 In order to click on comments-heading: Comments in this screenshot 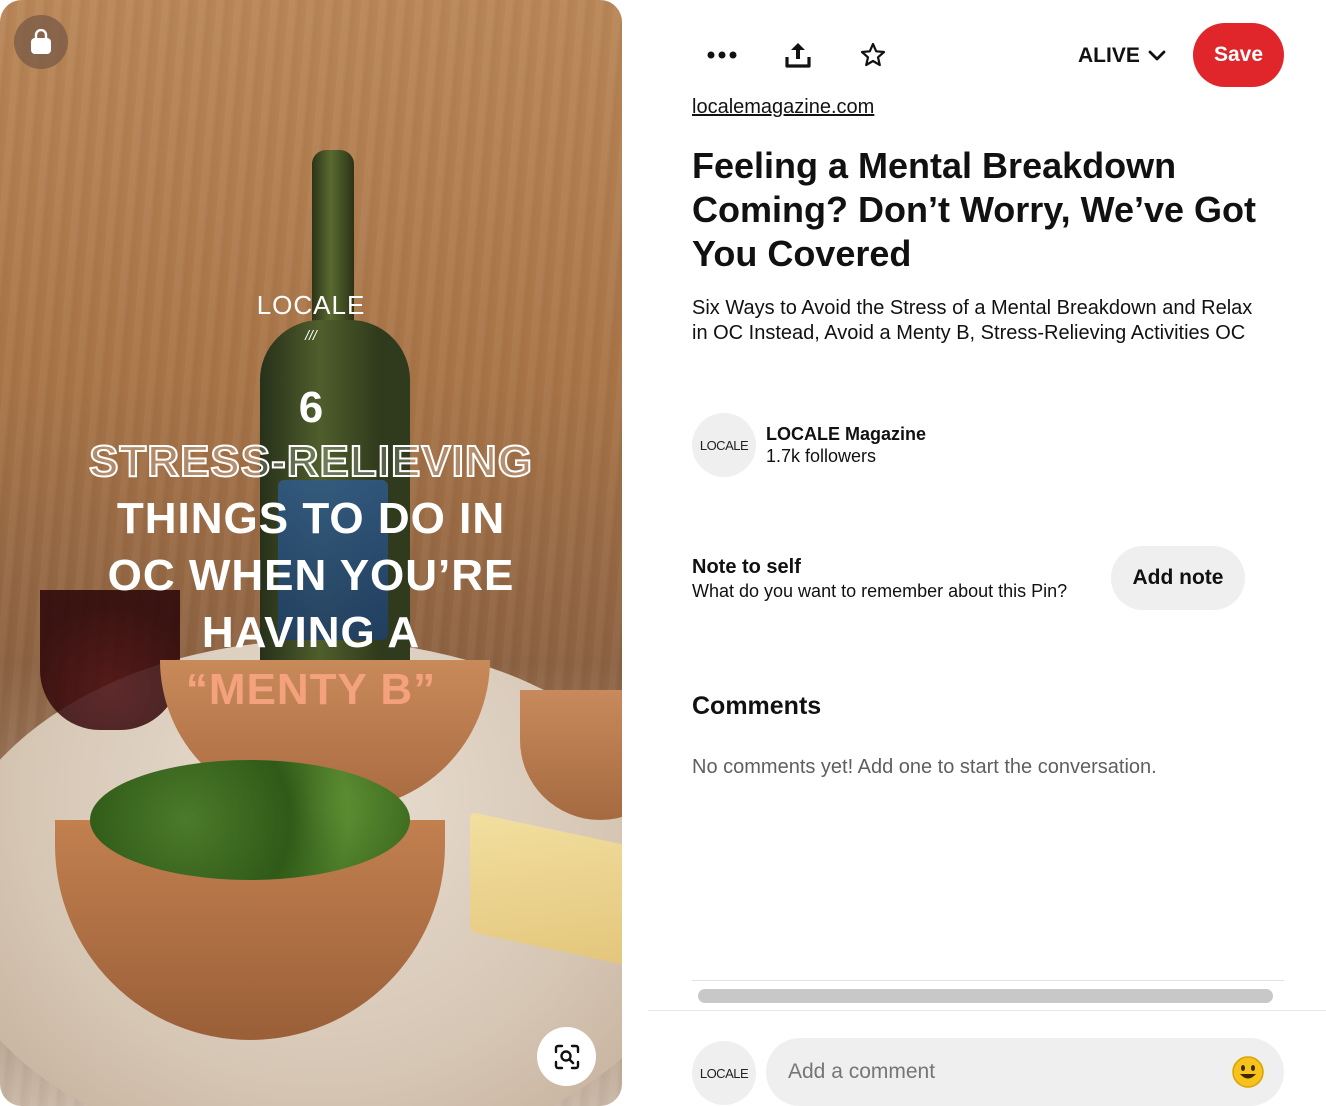, I will do `click(757, 706)`.